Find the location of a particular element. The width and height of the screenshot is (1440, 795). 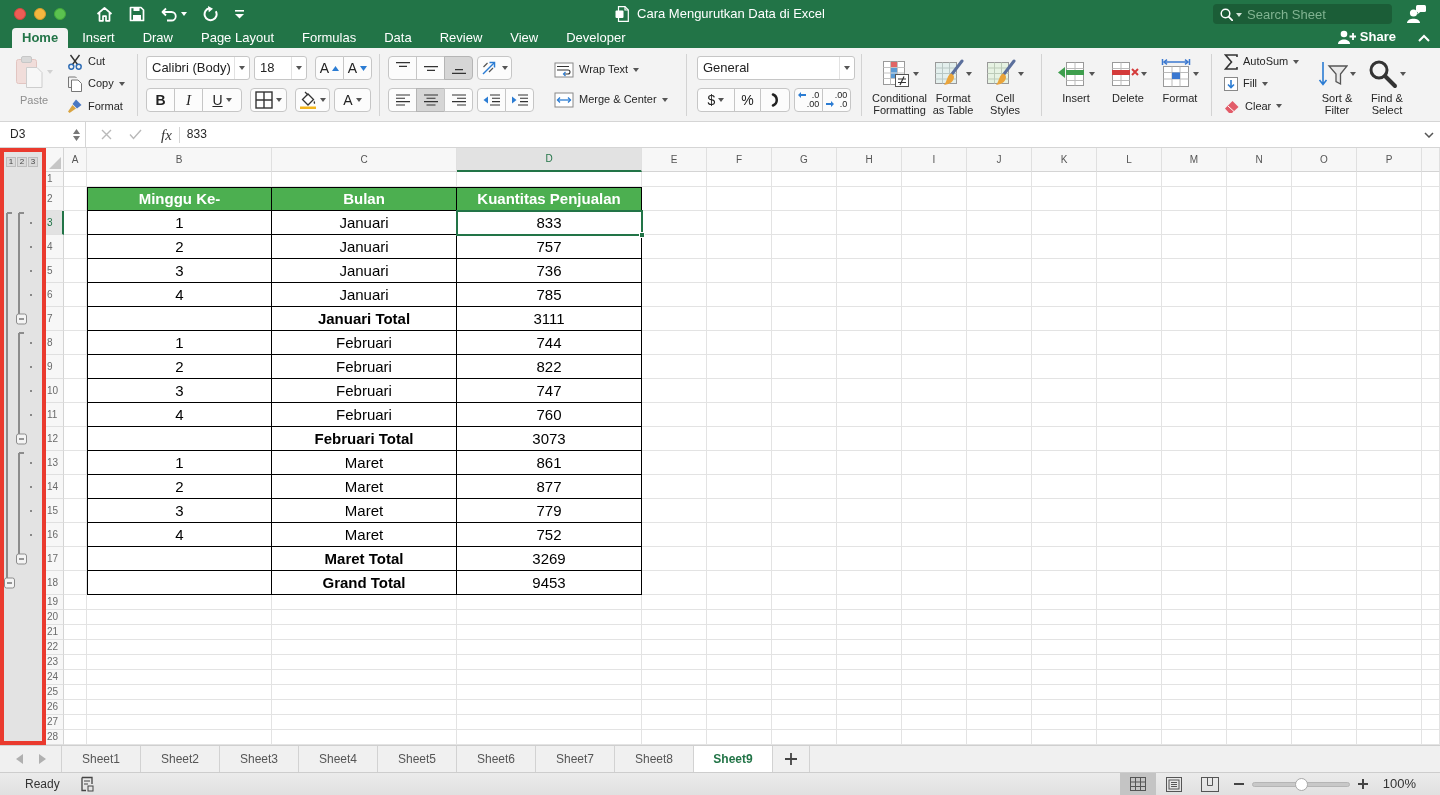

row-header: 23 is located at coordinates (55, 662).